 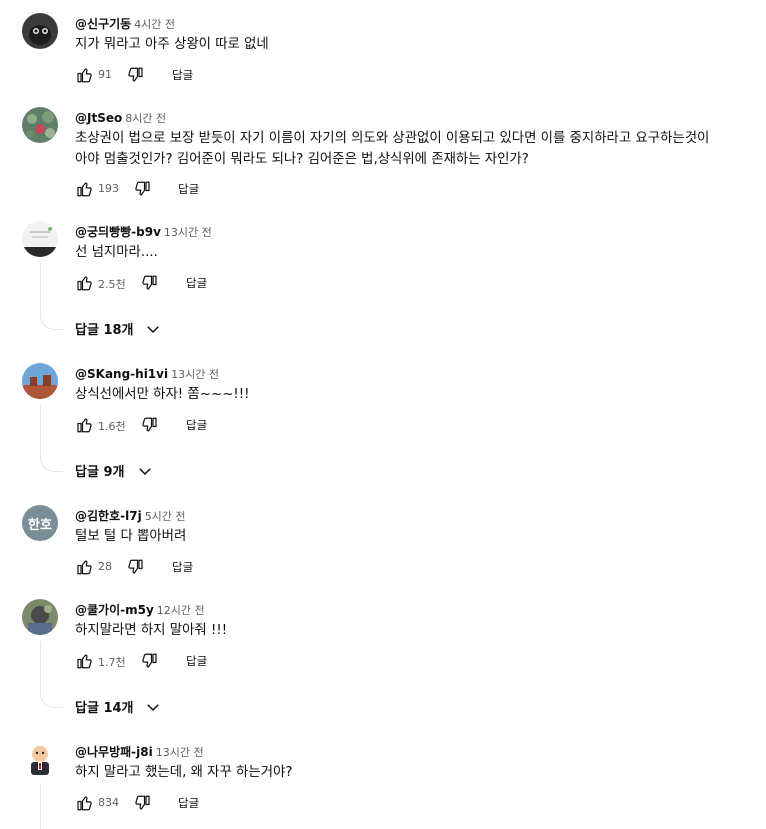 I want to click on avatar: 한호, so click(x=40, y=523).